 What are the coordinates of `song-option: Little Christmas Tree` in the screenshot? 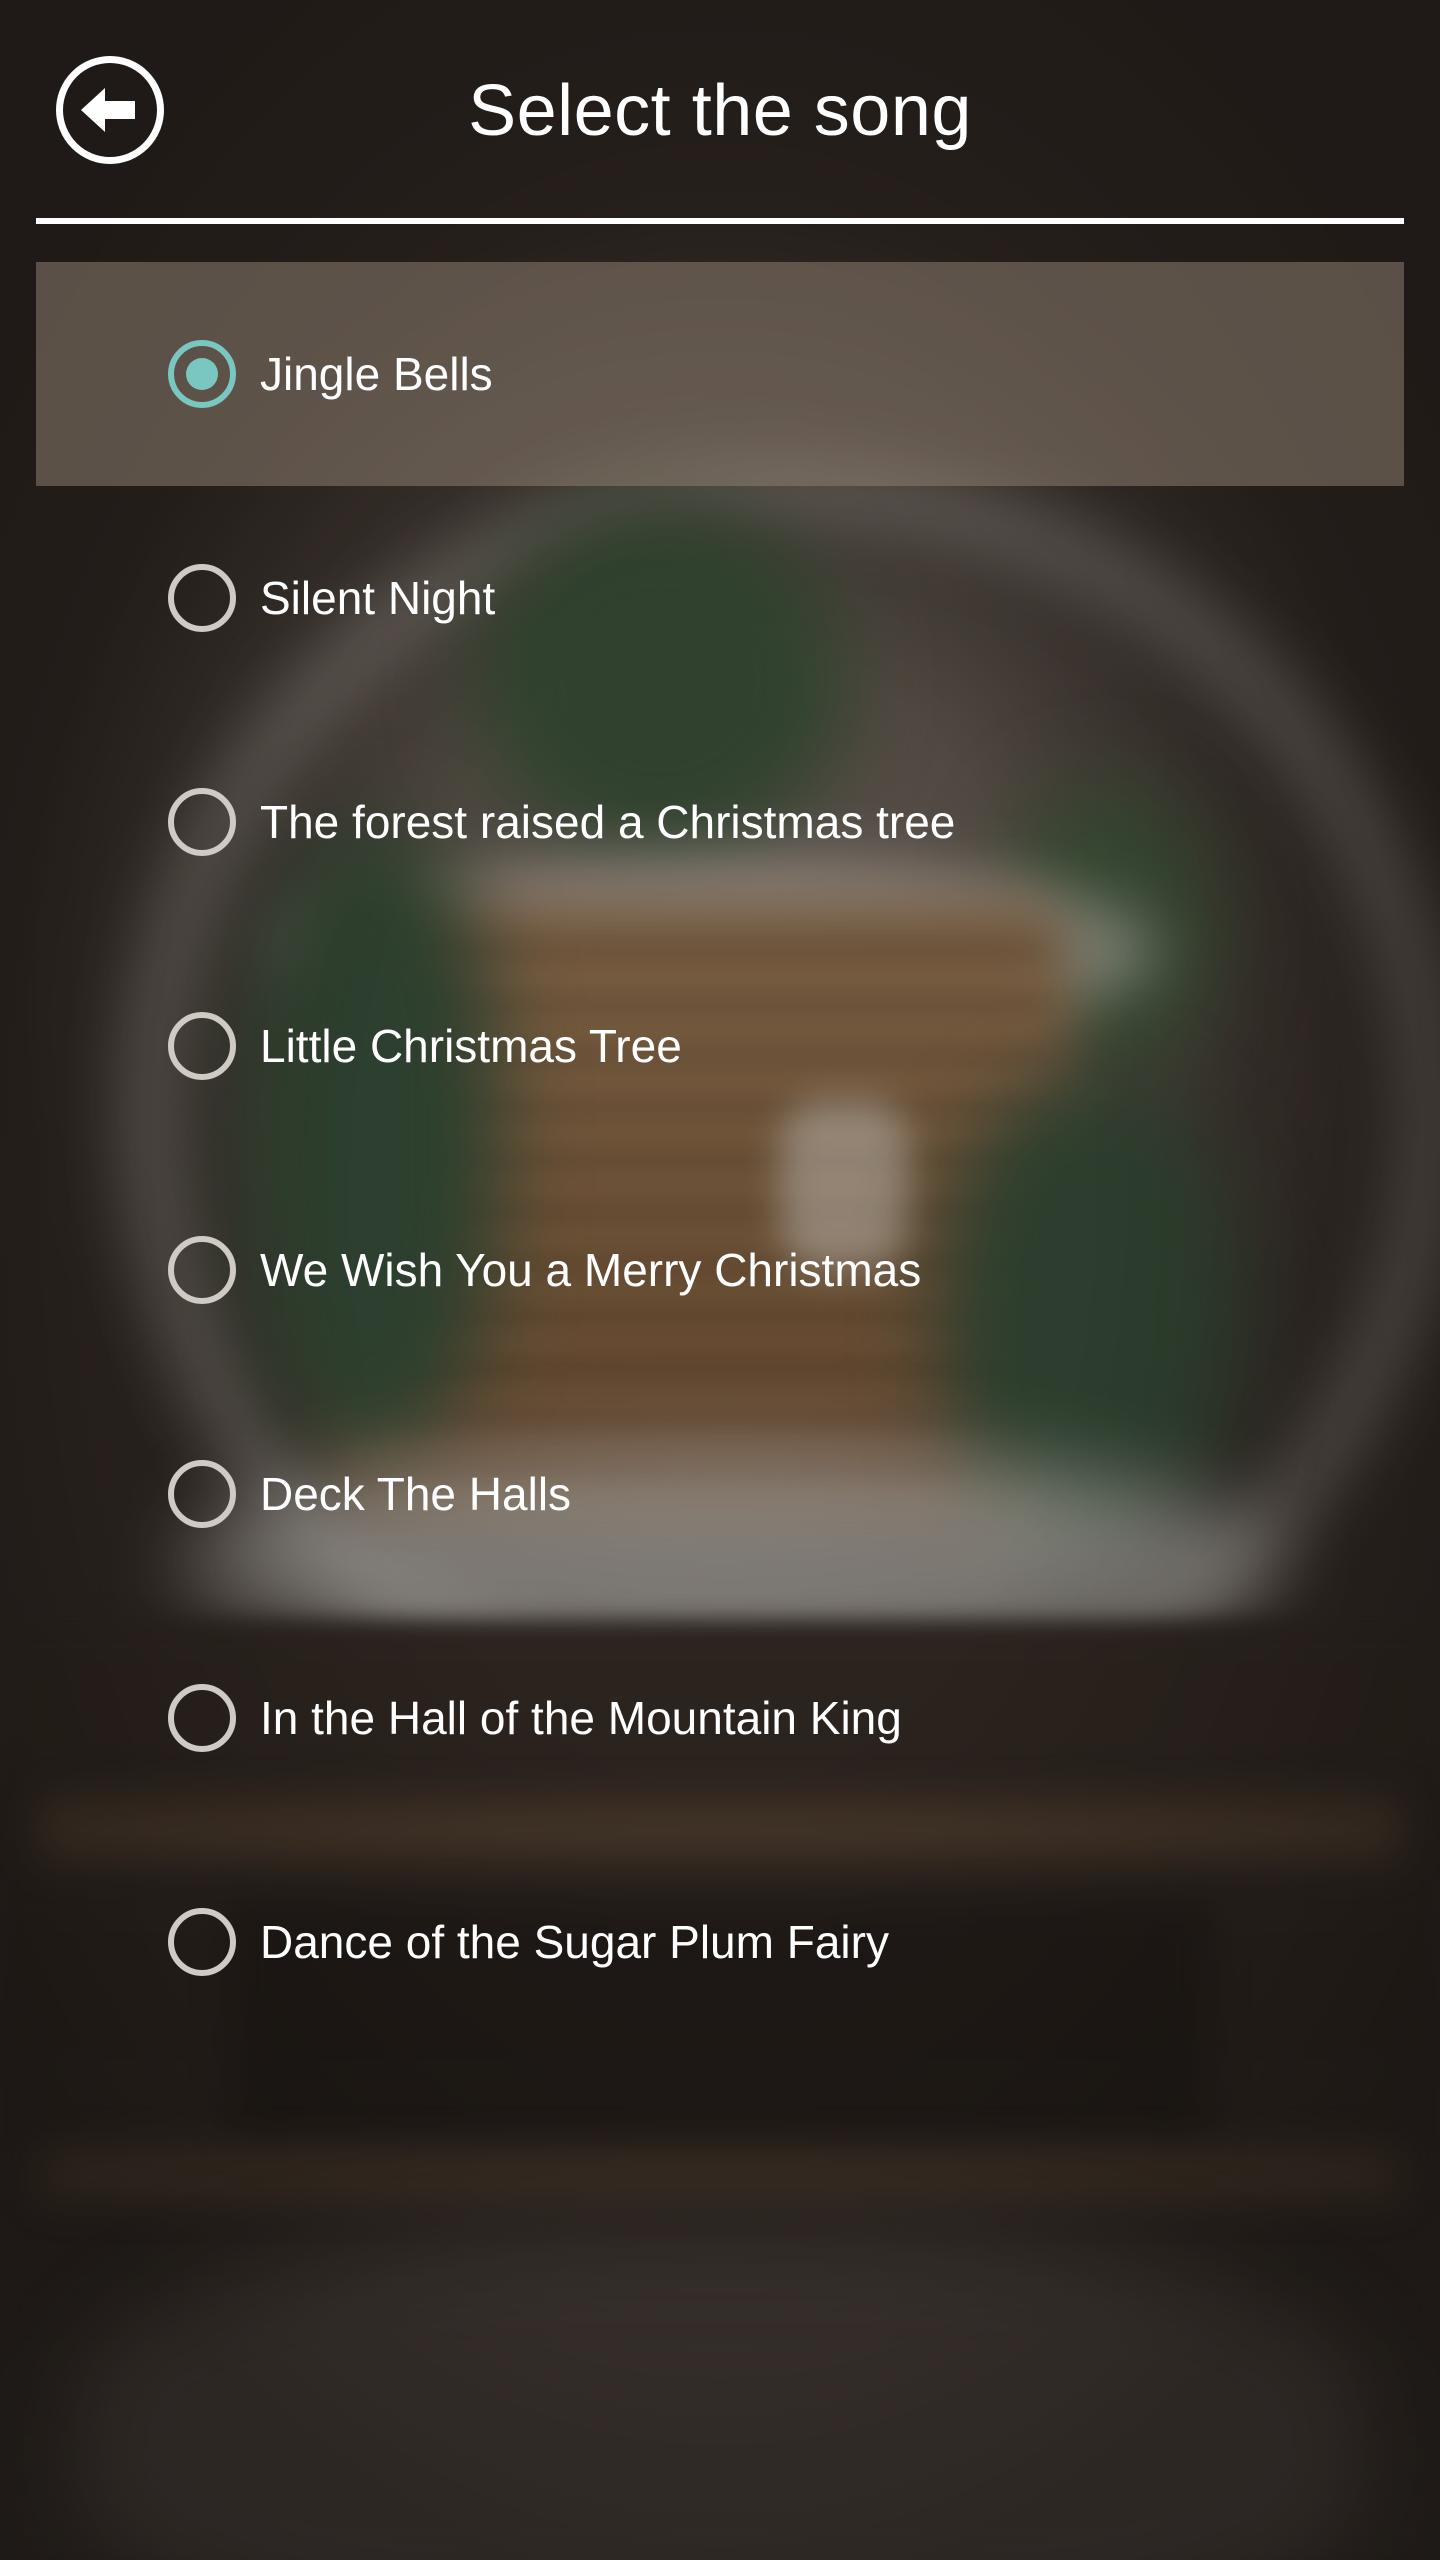 It's located at (720, 1046).